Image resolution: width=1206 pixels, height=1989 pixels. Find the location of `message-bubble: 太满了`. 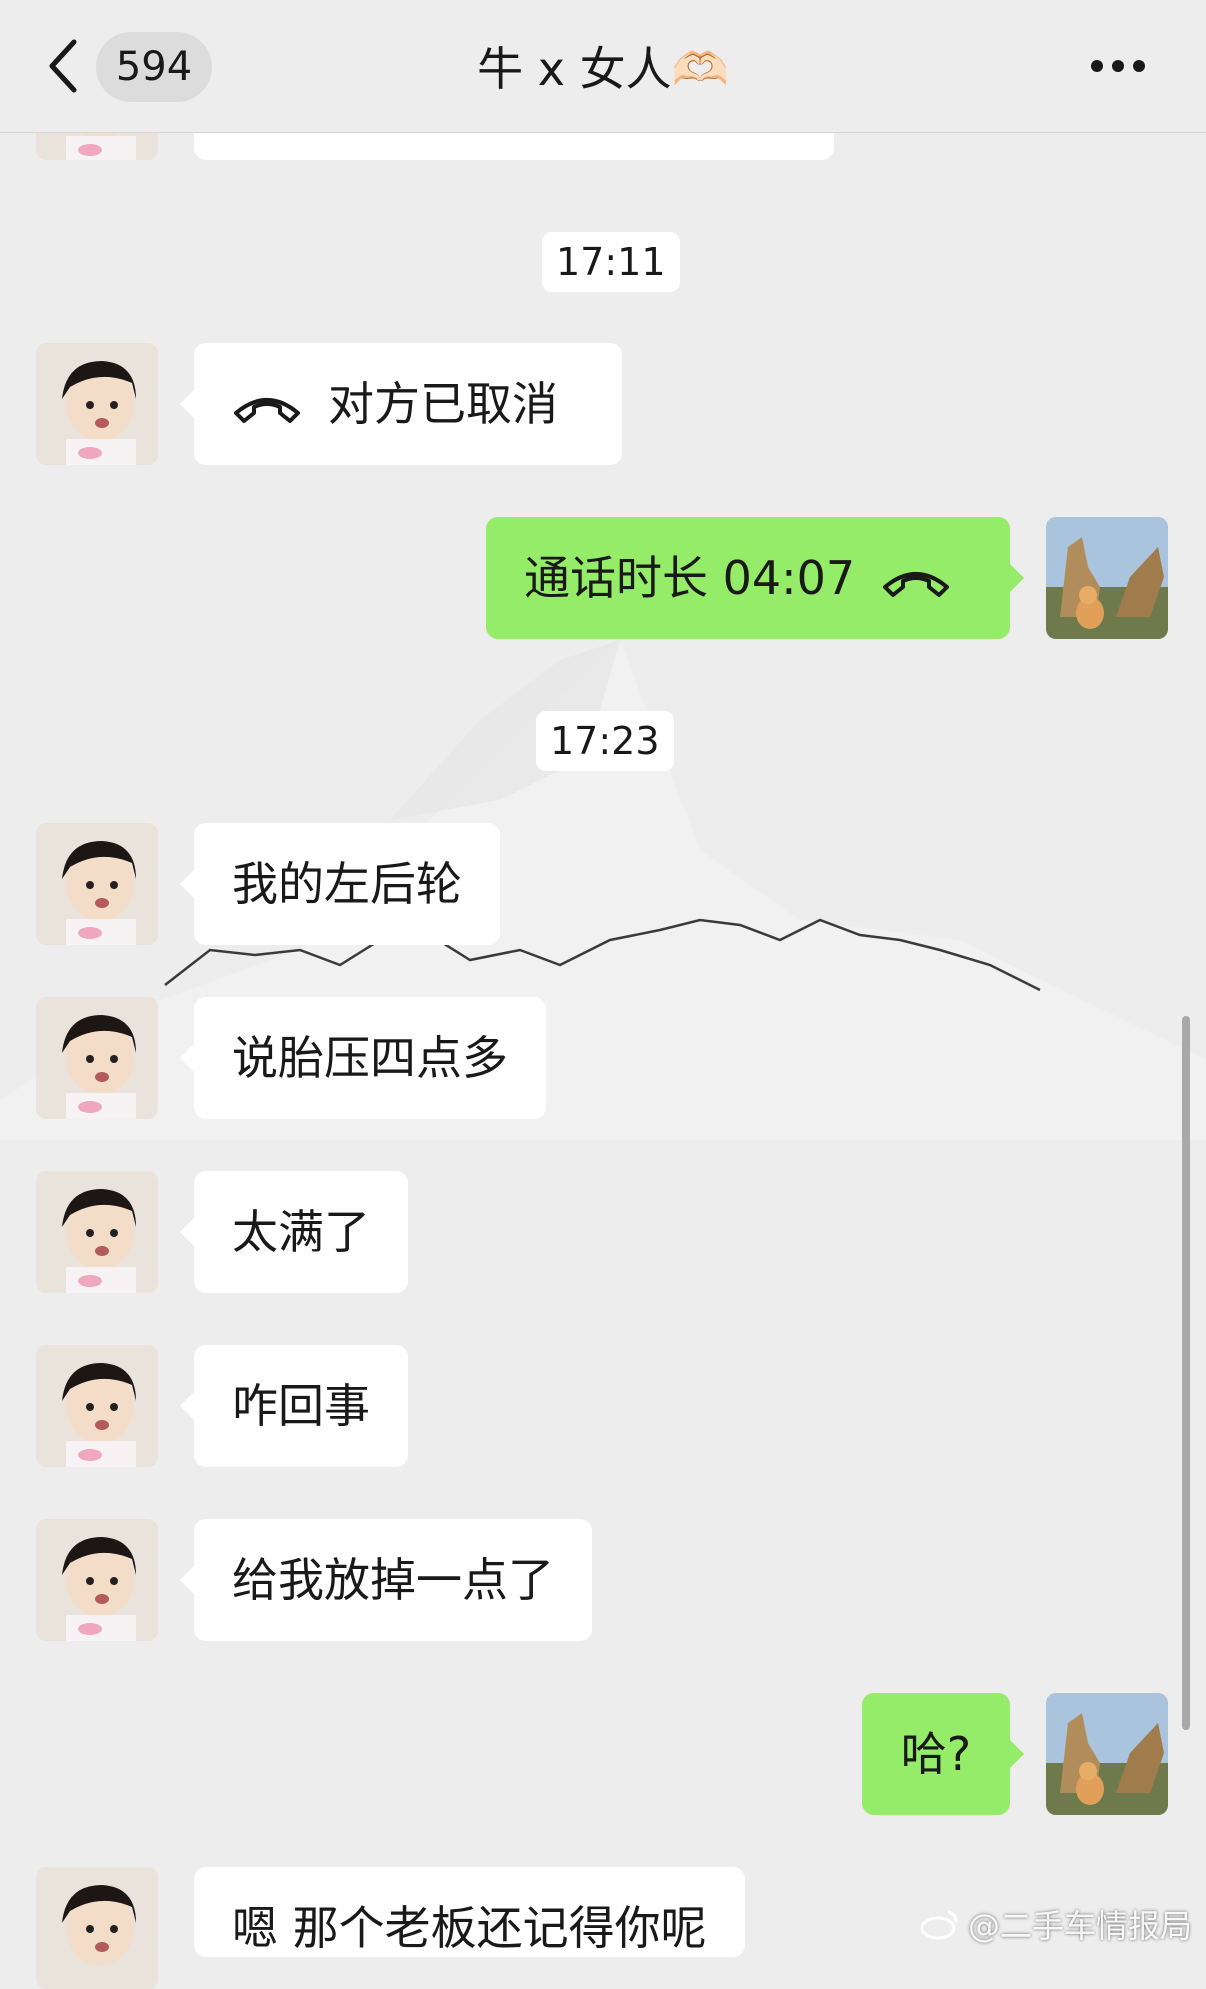

message-bubble: 太满了 is located at coordinates (294, 1232).